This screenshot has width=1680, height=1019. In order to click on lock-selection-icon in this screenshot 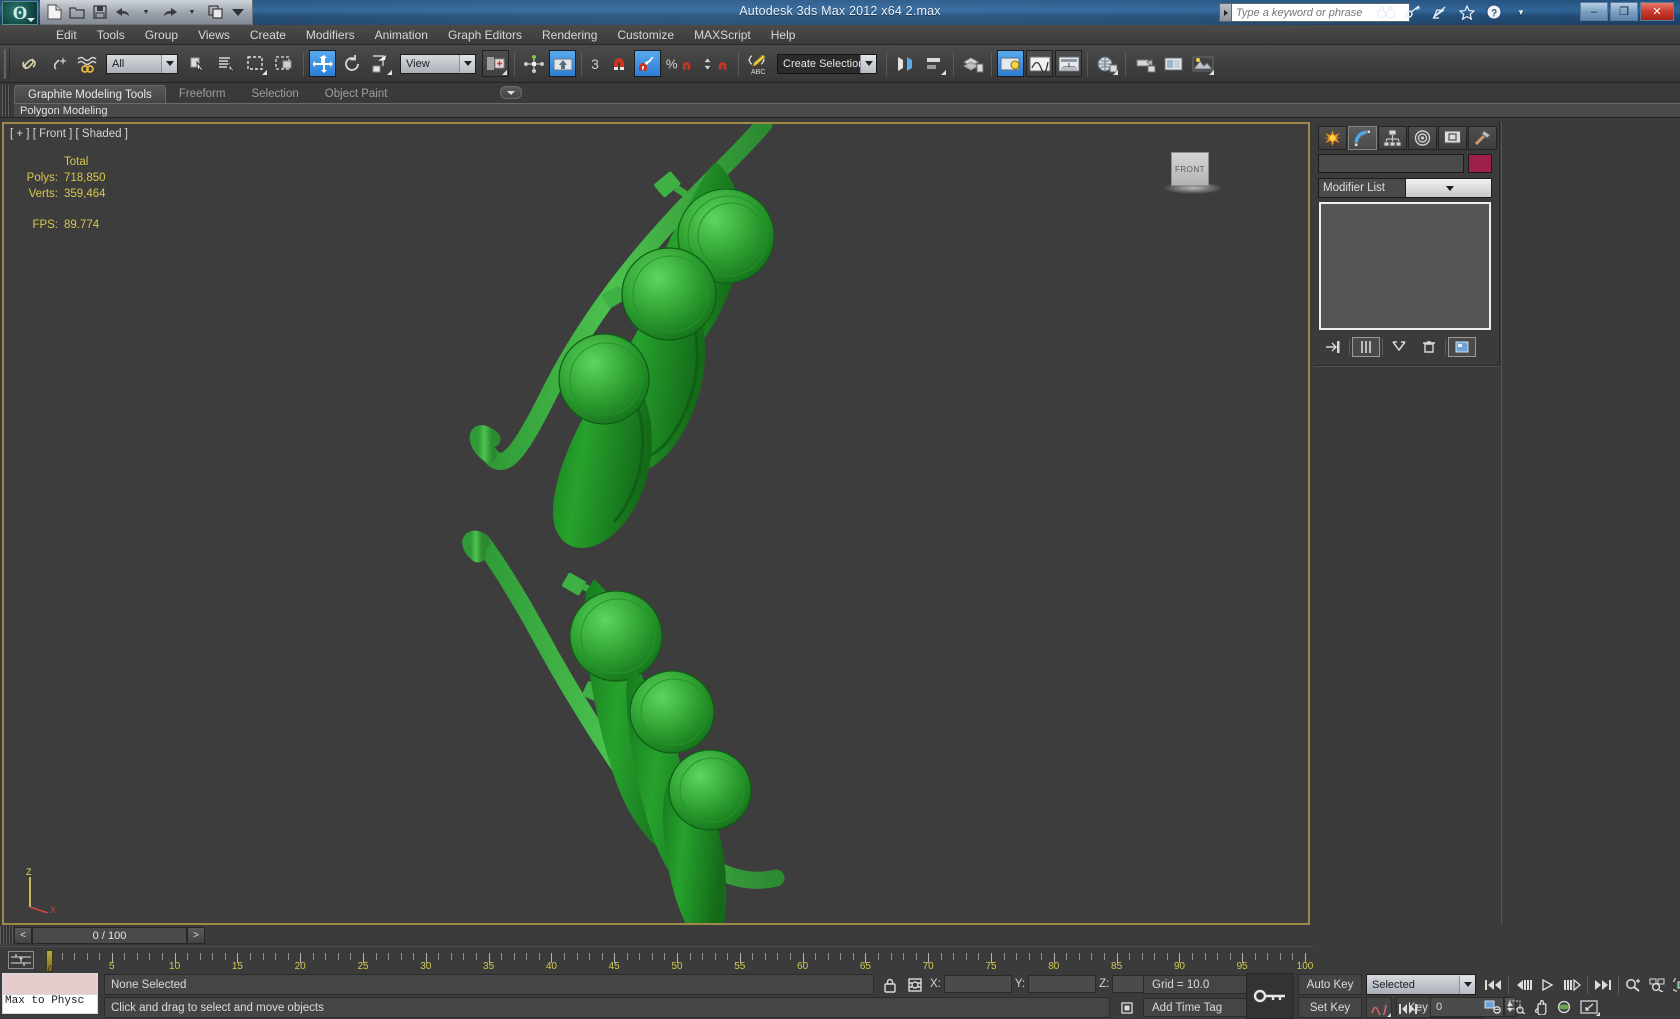, I will do `click(890, 984)`.